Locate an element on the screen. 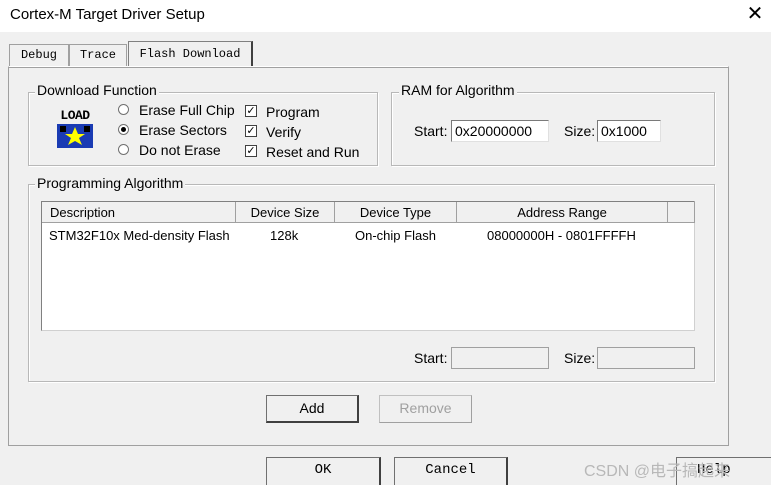 The width and height of the screenshot is (771, 485). ram-size-label: Size: is located at coordinates (580, 131).